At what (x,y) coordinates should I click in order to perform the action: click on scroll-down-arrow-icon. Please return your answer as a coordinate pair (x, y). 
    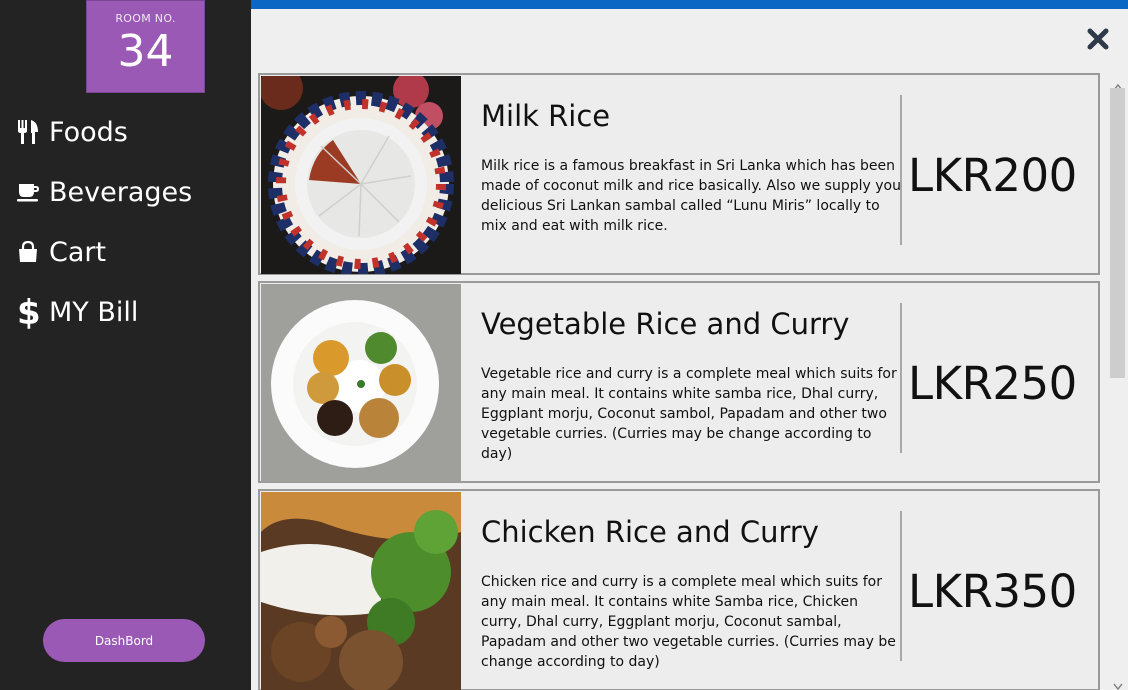
    Looking at the image, I should click on (1118, 683).